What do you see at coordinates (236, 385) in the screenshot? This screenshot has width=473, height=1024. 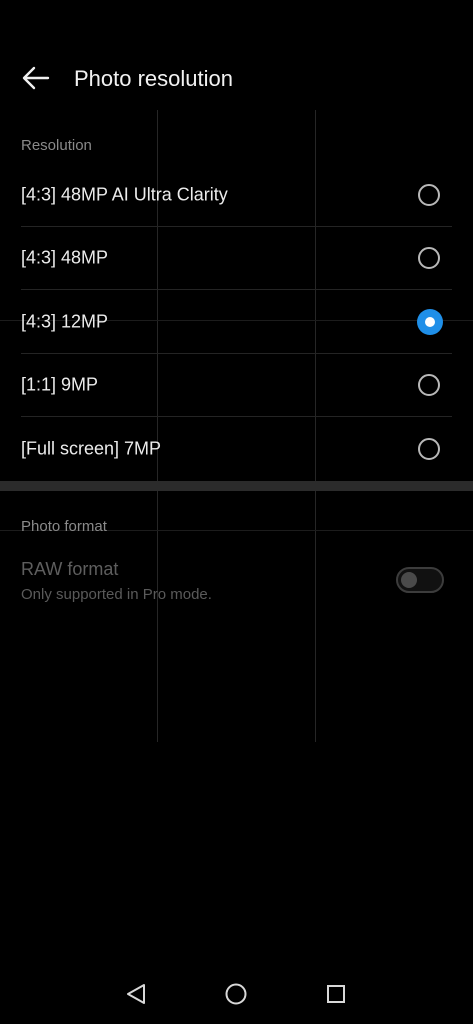 I see `resolution-option: [1:1] 9MP` at bounding box center [236, 385].